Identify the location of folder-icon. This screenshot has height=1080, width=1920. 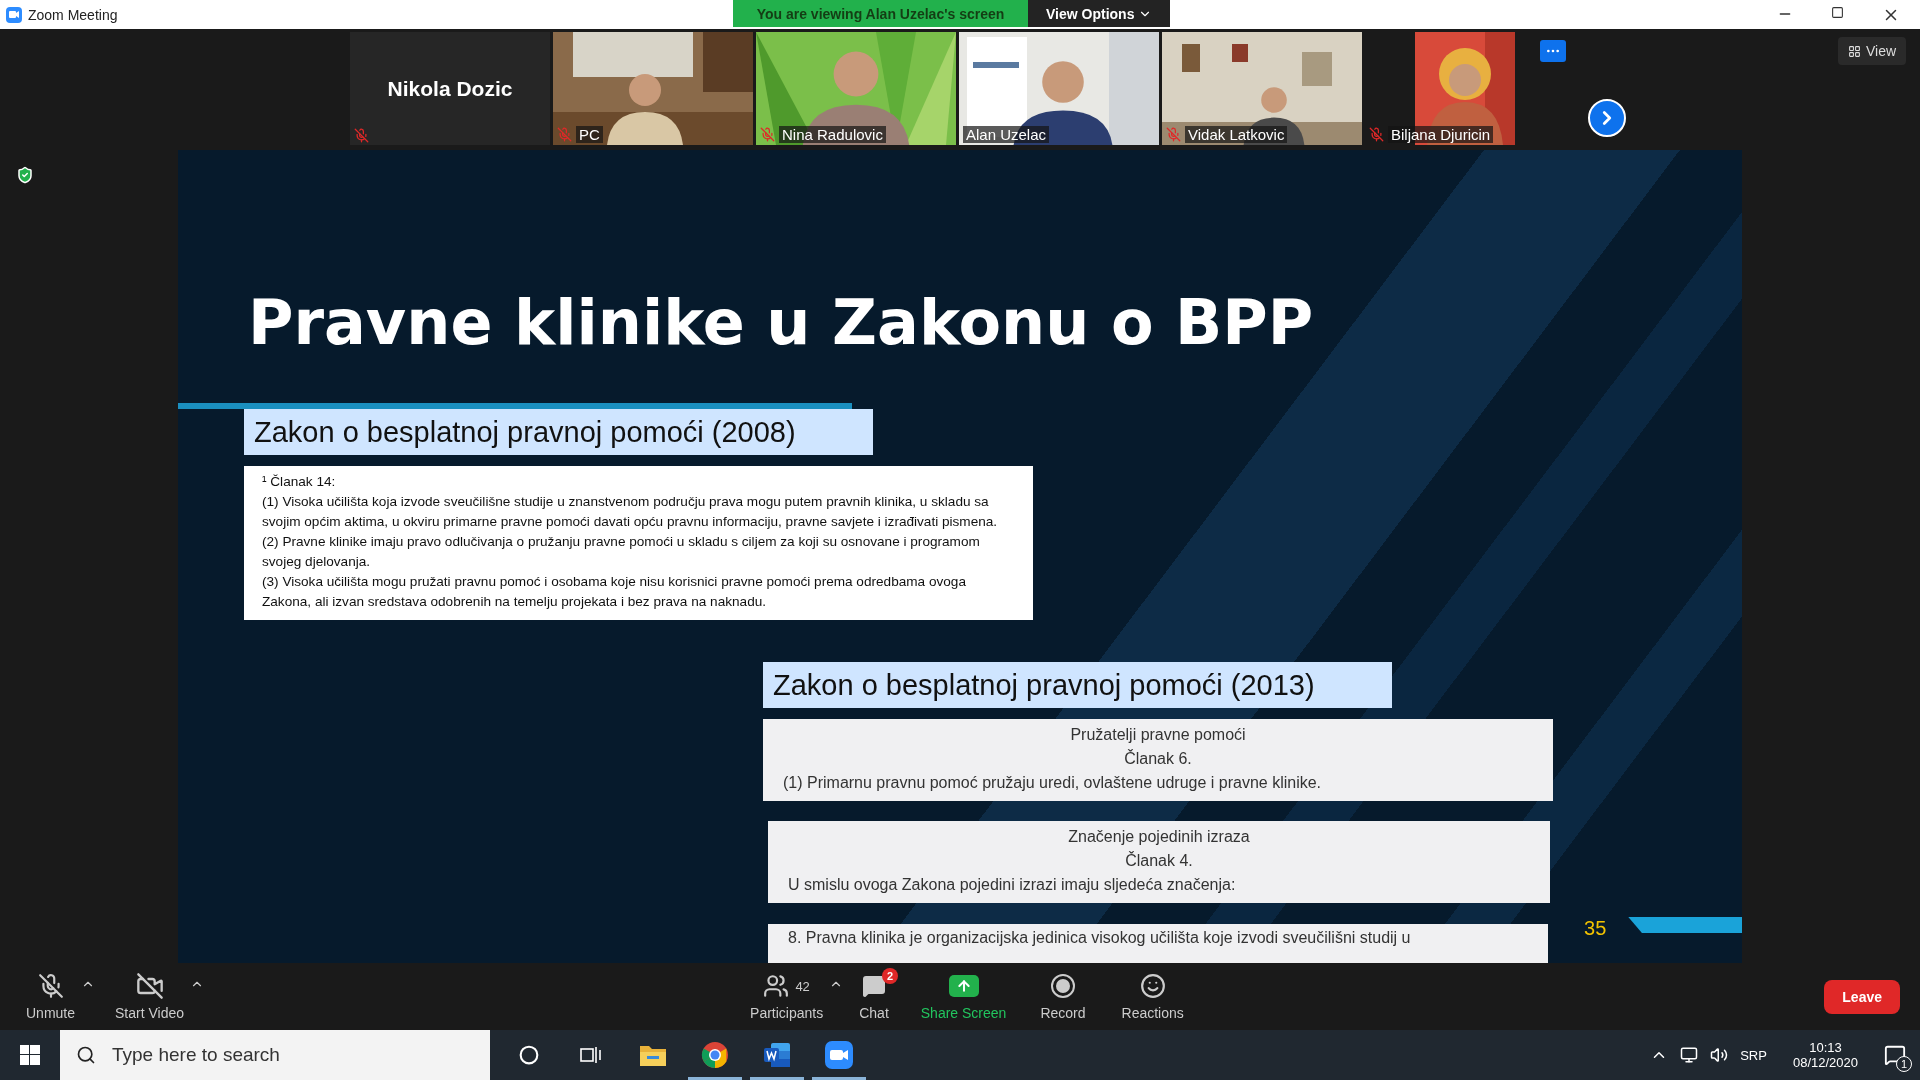
(653, 1055).